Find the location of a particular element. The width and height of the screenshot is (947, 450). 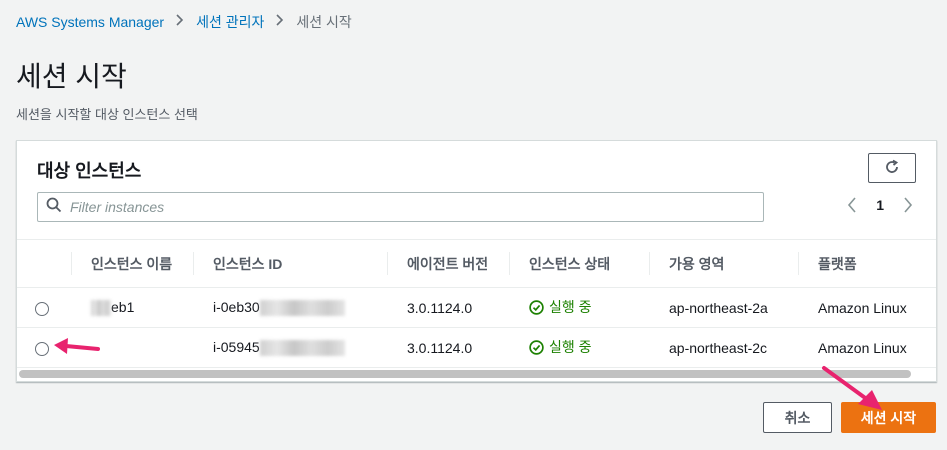

cancel-button: 취소 is located at coordinates (797, 417).